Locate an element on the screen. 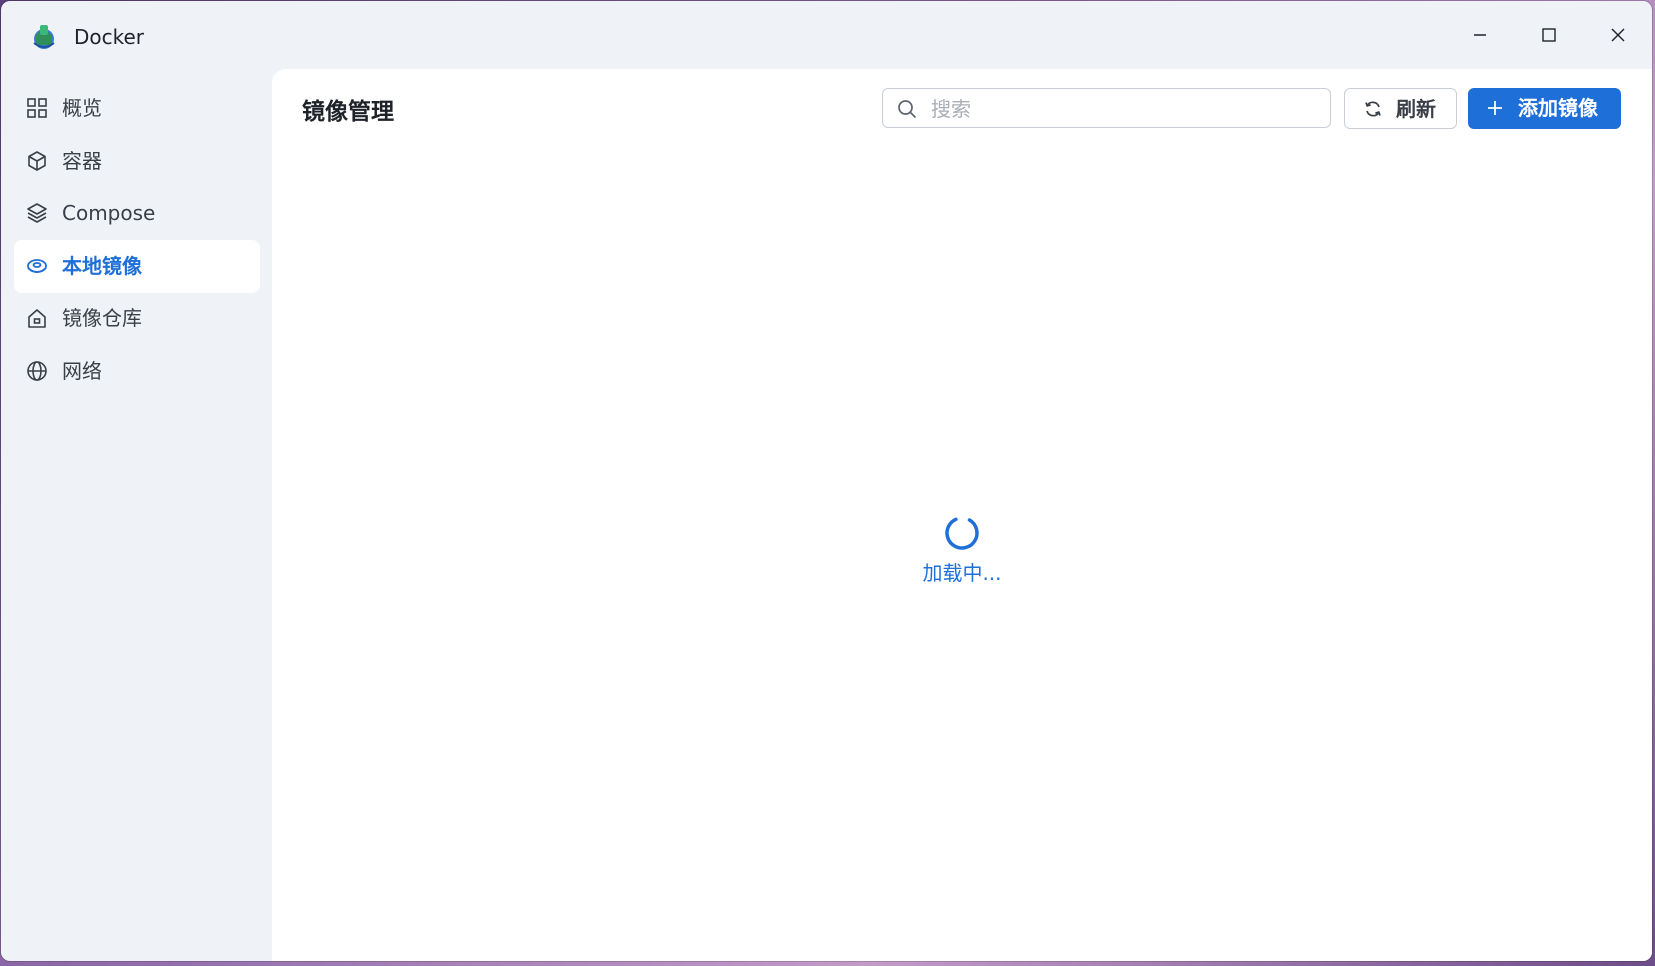 The width and height of the screenshot is (1655, 966). sidebar-item-label: 镜像仓库 is located at coordinates (102, 318).